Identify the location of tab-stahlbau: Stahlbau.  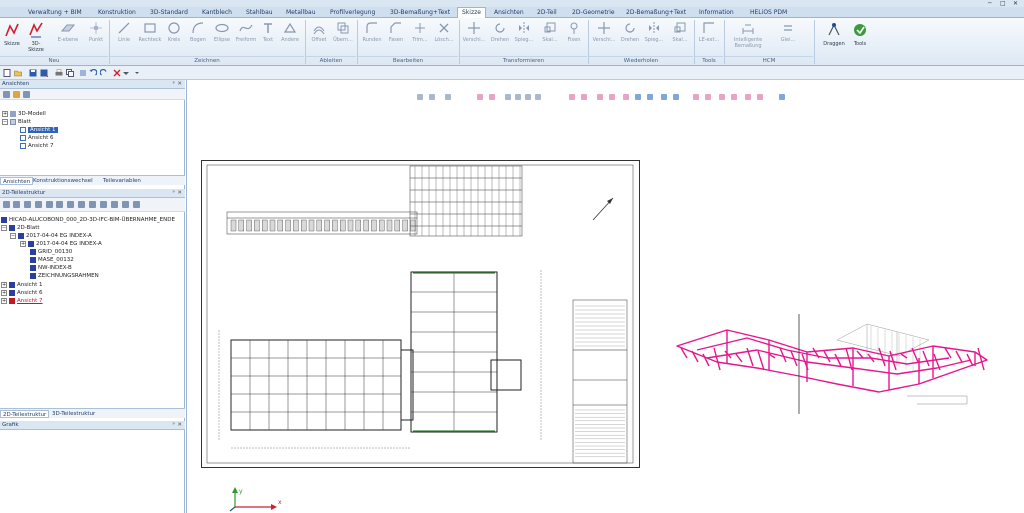
(259, 13).